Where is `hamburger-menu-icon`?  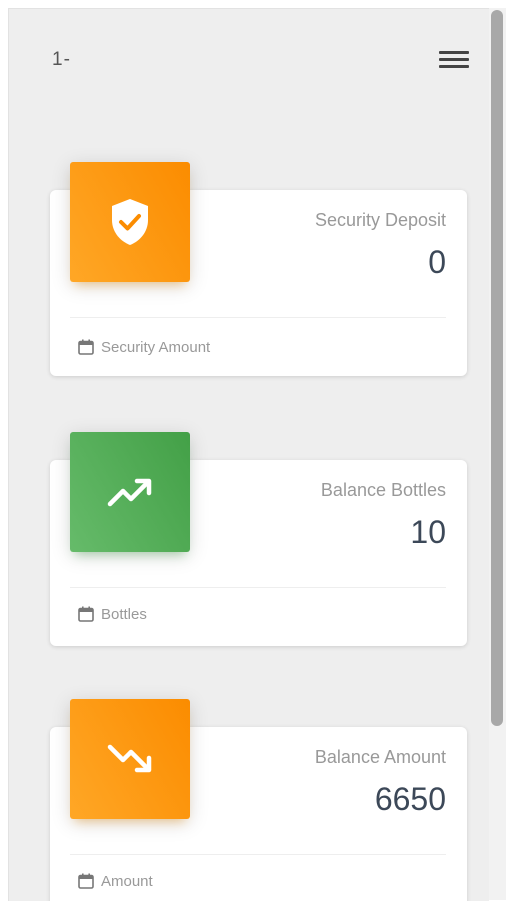
hamburger-menu-icon is located at coordinates (454, 61).